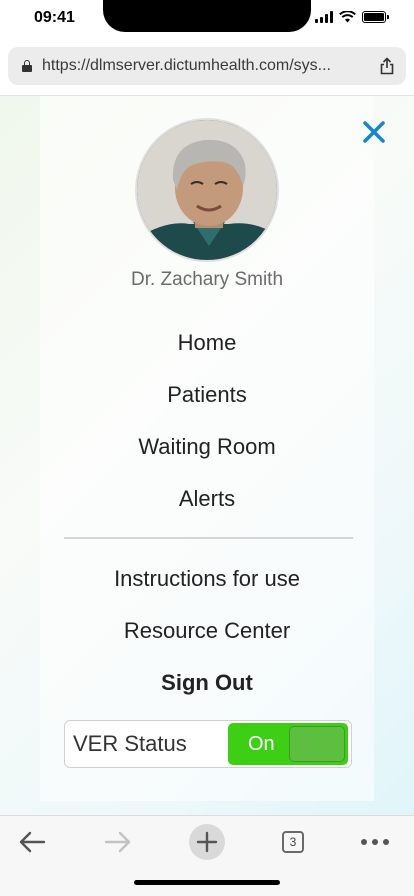 The width and height of the screenshot is (414, 896). Describe the element at coordinates (207, 499) in the screenshot. I see `nav-item-alerts: Alerts` at that location.